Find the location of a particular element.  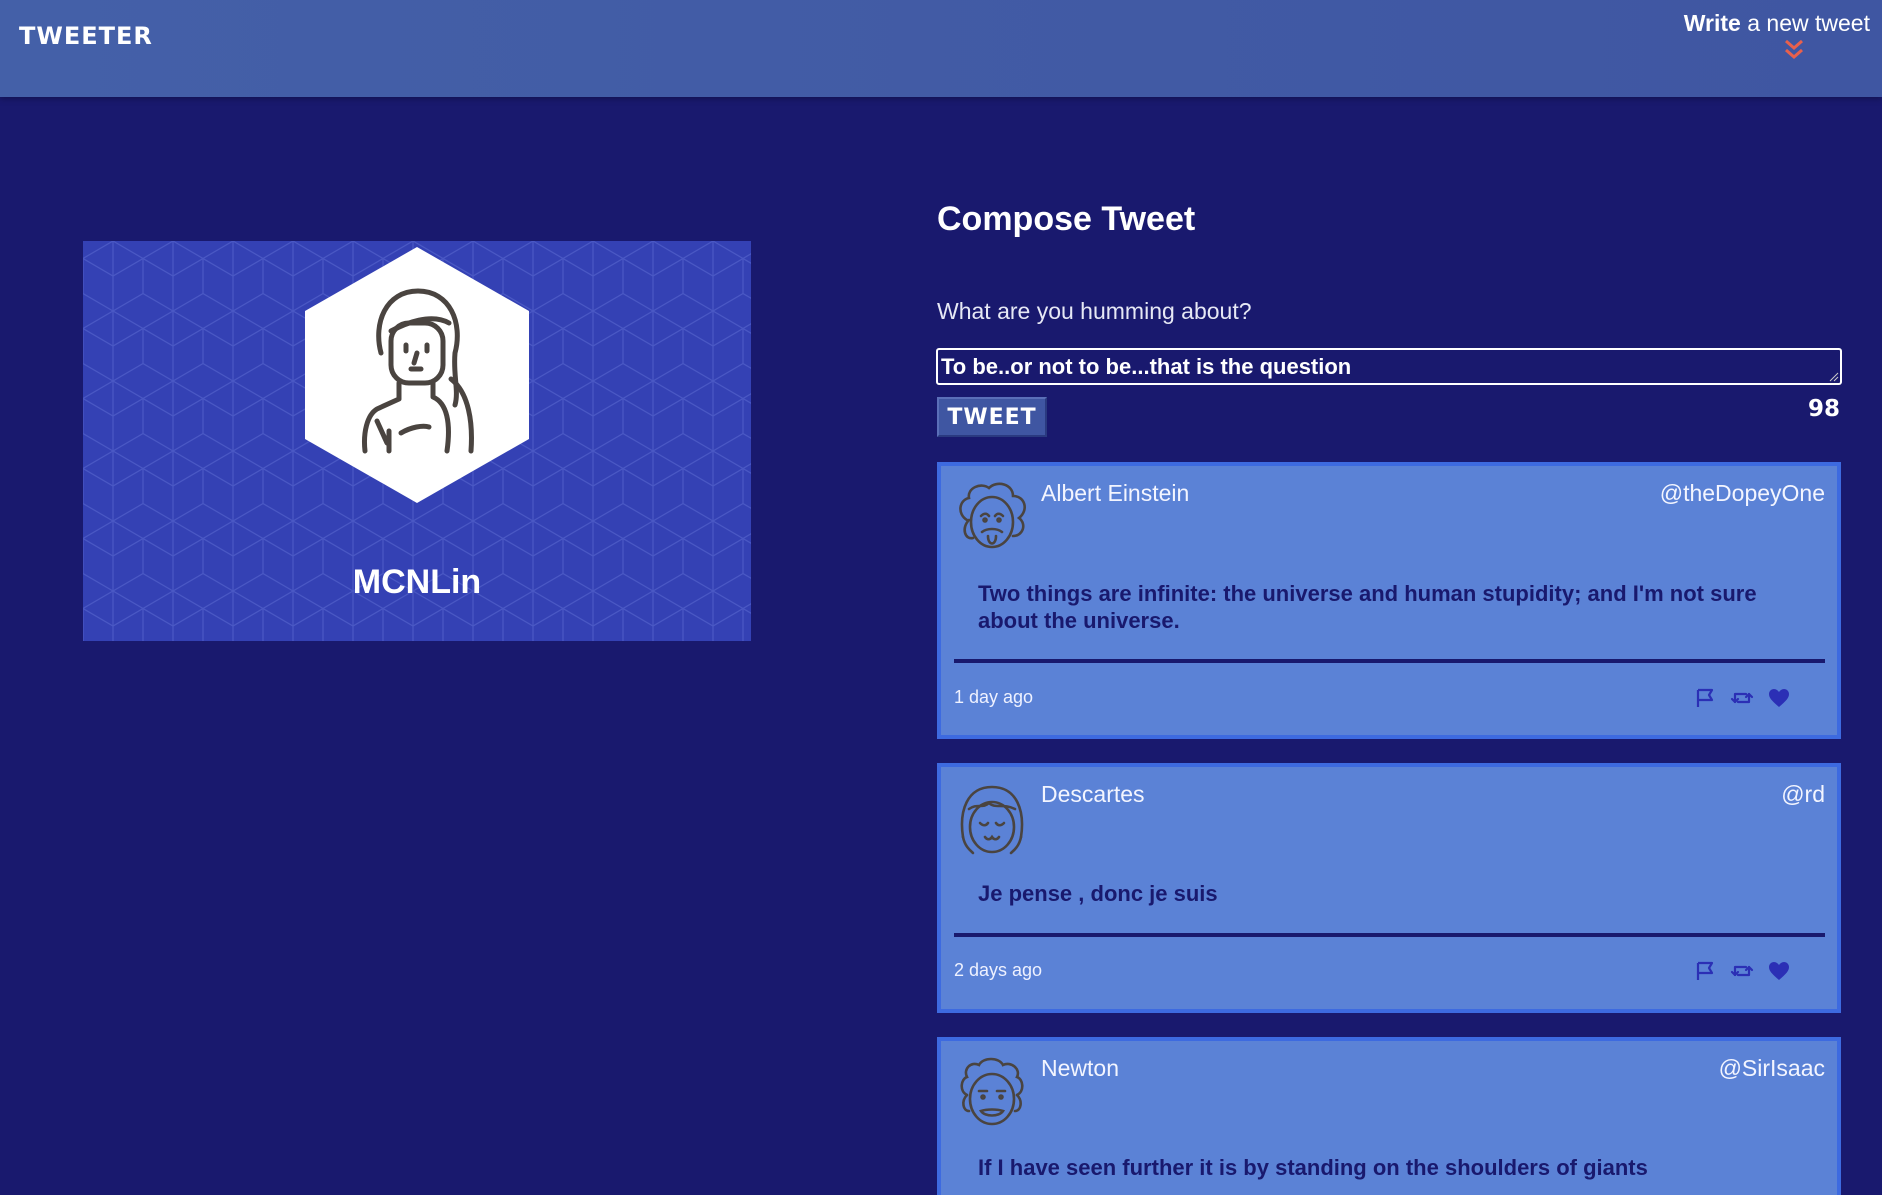

einstein-avatar-icon is located at coordinates (992, 515).